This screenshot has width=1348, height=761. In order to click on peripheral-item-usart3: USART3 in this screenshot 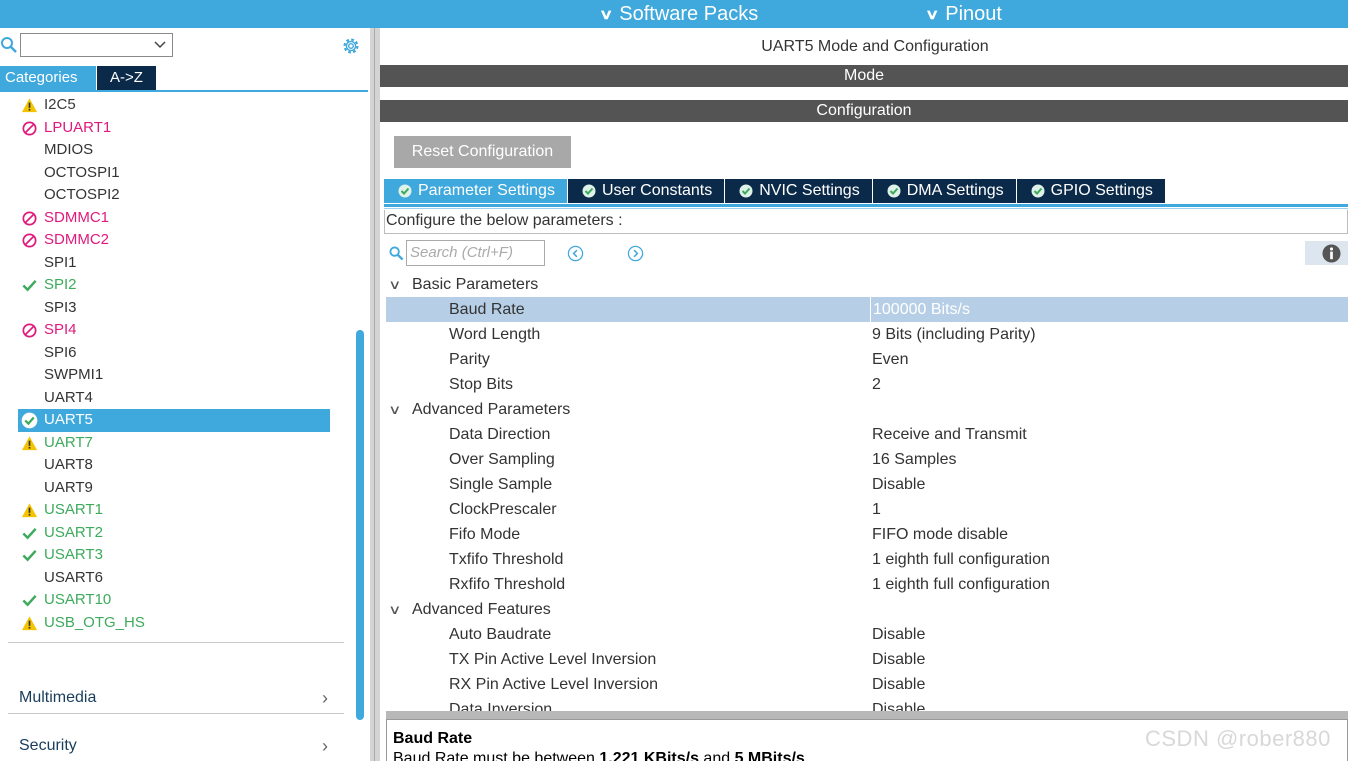, I will do `click(170, 555)`.